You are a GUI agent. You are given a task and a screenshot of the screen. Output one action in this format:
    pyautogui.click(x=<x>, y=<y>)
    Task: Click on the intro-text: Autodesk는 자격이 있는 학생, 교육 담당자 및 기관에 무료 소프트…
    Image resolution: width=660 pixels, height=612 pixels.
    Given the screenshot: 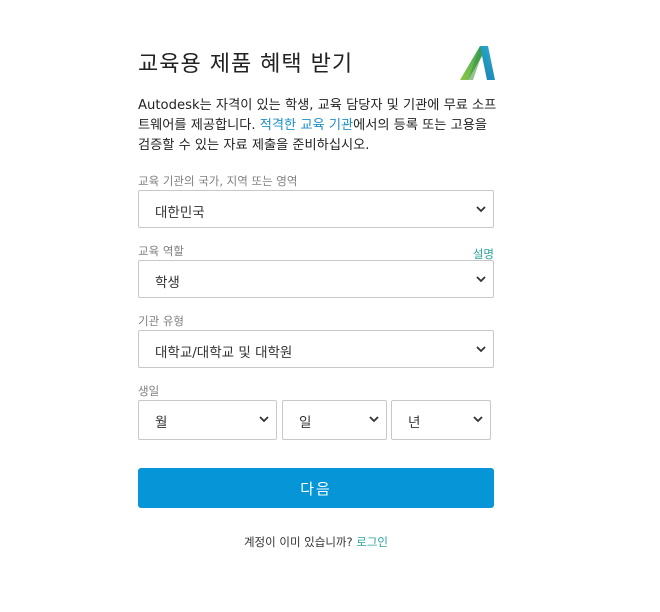 What is the action you would take?
    pyautogui.click(x=318, y=126)
    